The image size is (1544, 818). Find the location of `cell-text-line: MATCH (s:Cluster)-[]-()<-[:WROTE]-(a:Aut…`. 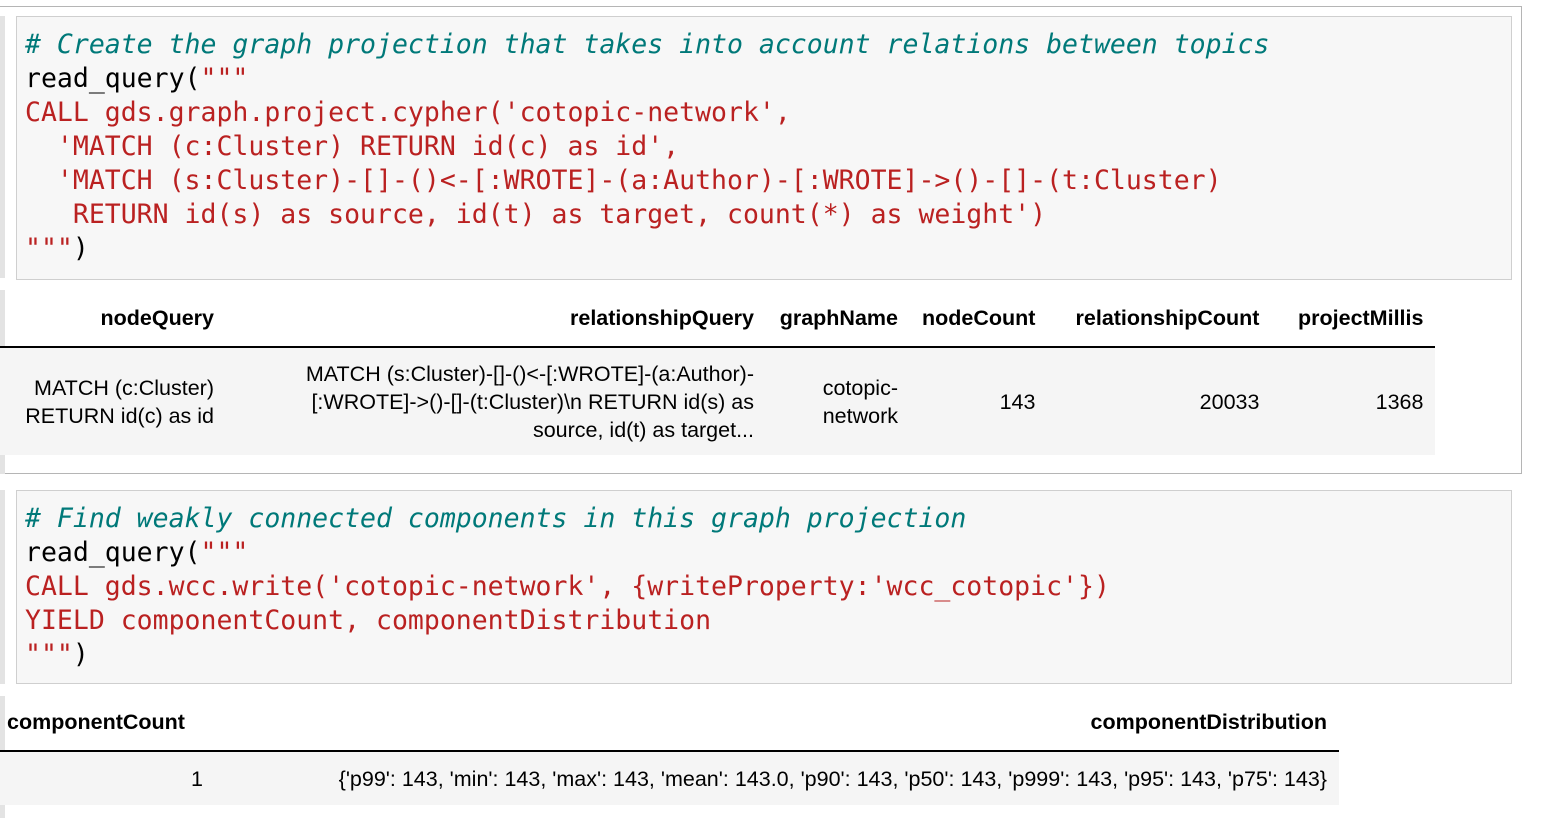

cell-text-line: MATCH (s:Cluster)-[]-()<-[:WROTE]-(a:Aut… is located at coordinates (529, 373).